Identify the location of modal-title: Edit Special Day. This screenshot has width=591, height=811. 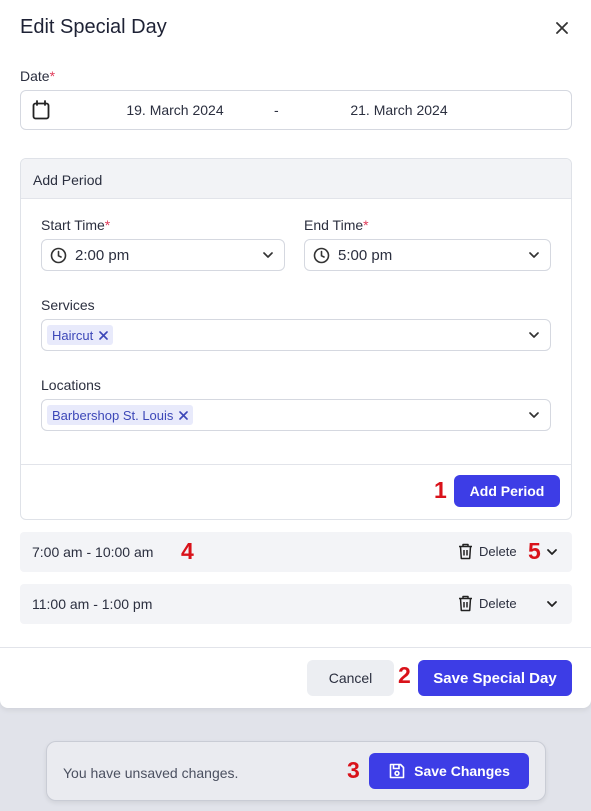
(93, 27).